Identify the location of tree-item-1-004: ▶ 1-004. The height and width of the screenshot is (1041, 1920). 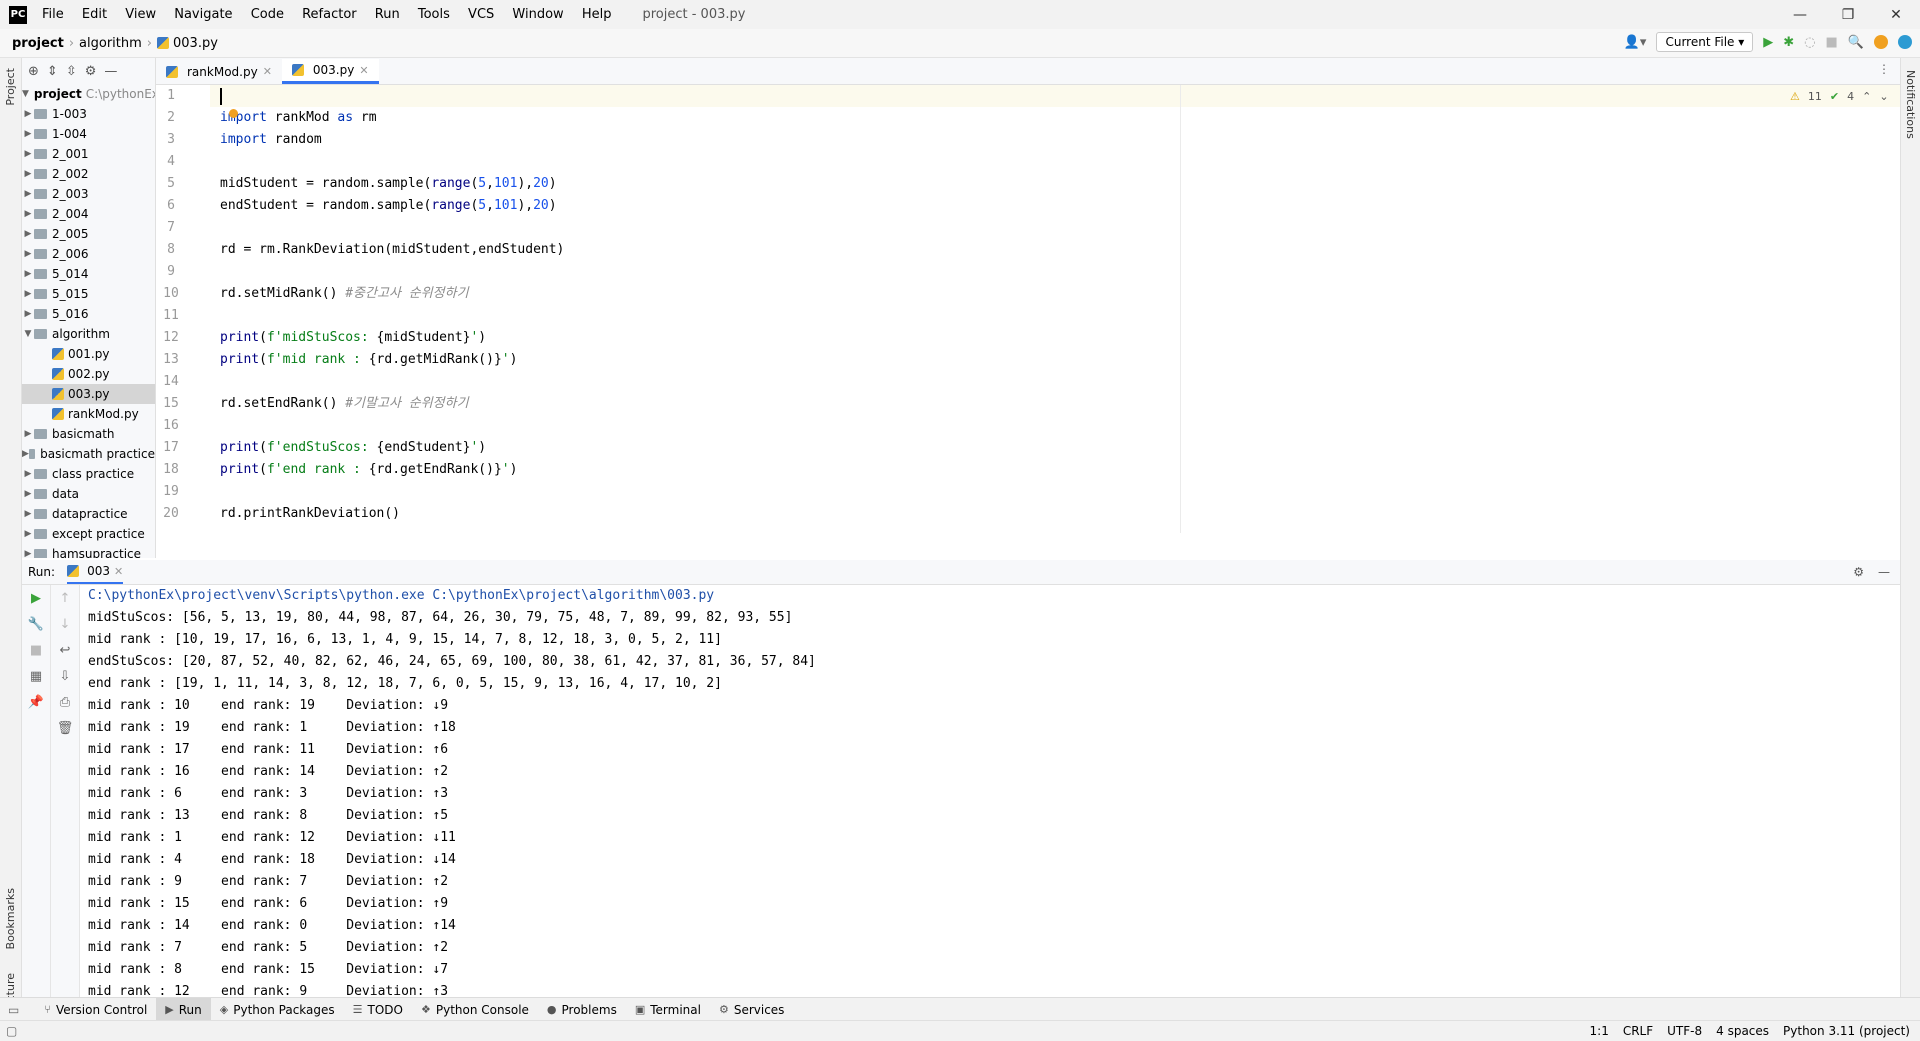
(88, 134).